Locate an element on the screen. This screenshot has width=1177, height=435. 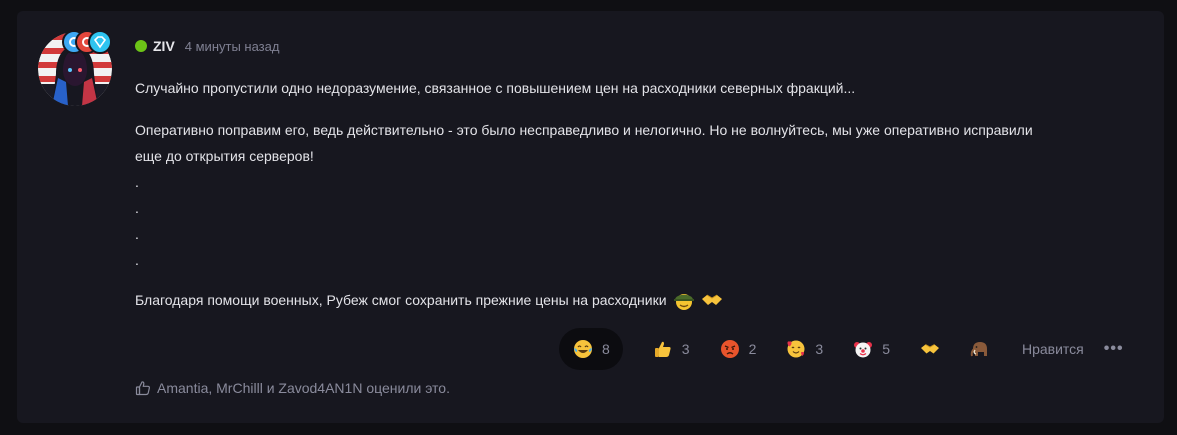
reaction-thumbs-up: 3 is located at coordinates (671, 349).